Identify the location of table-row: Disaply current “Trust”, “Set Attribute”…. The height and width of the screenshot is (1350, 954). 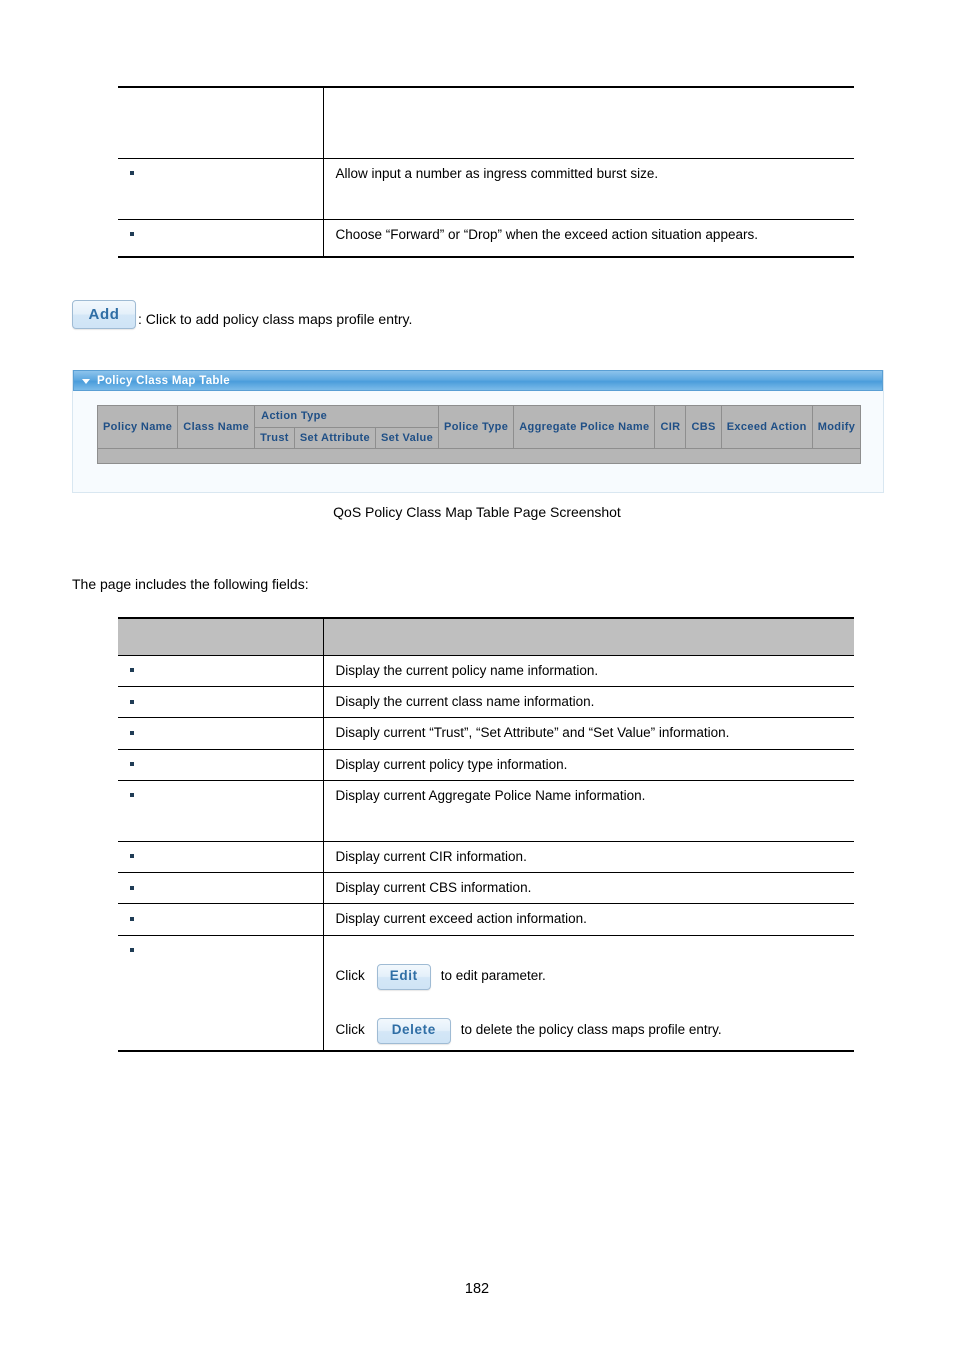
(486, 733).